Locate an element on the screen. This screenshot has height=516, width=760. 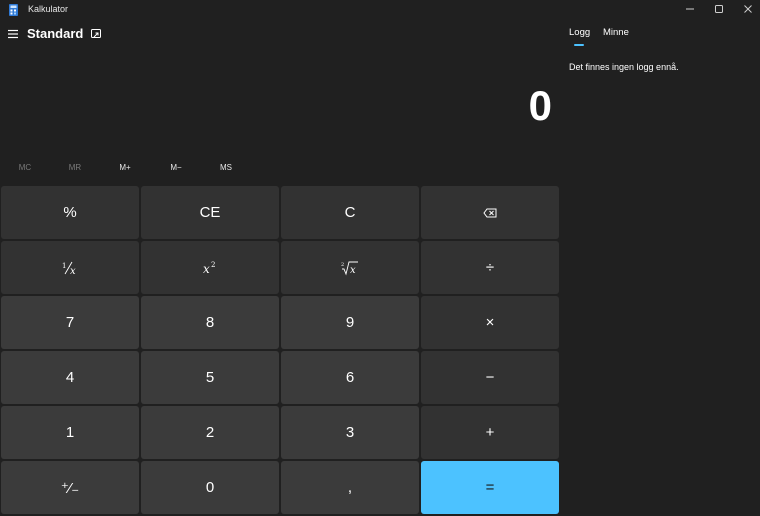
multiply-button: × is located at coordinates (490, 322).